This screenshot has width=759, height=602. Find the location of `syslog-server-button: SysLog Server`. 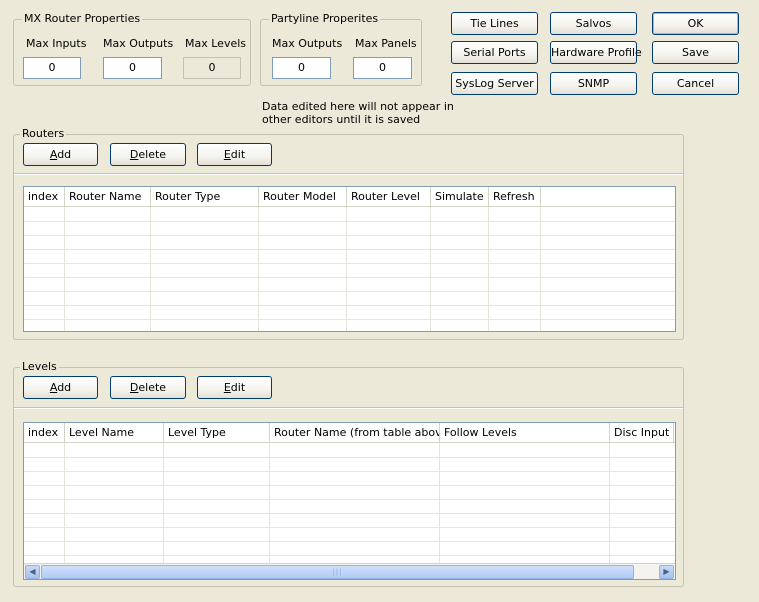

syslog-server-button: SysLog Server is located at coordinates (494, 83).